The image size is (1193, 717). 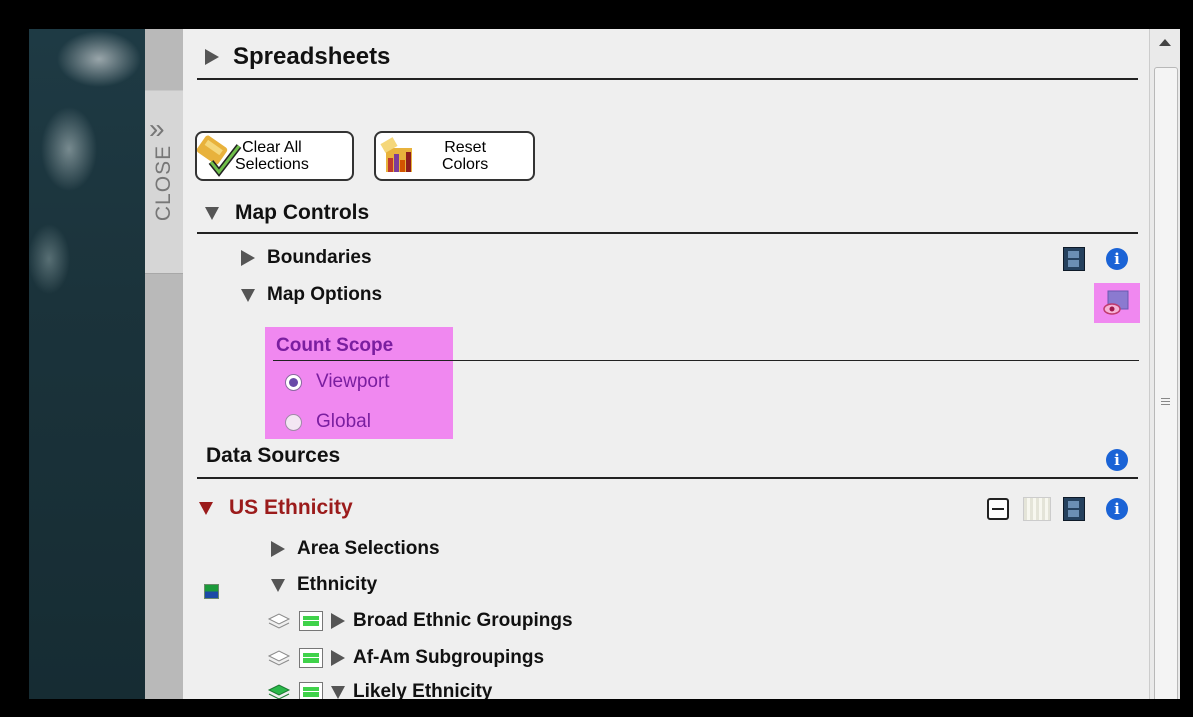 I want to click on collapse-all-icon, so click(x=998, y=509).